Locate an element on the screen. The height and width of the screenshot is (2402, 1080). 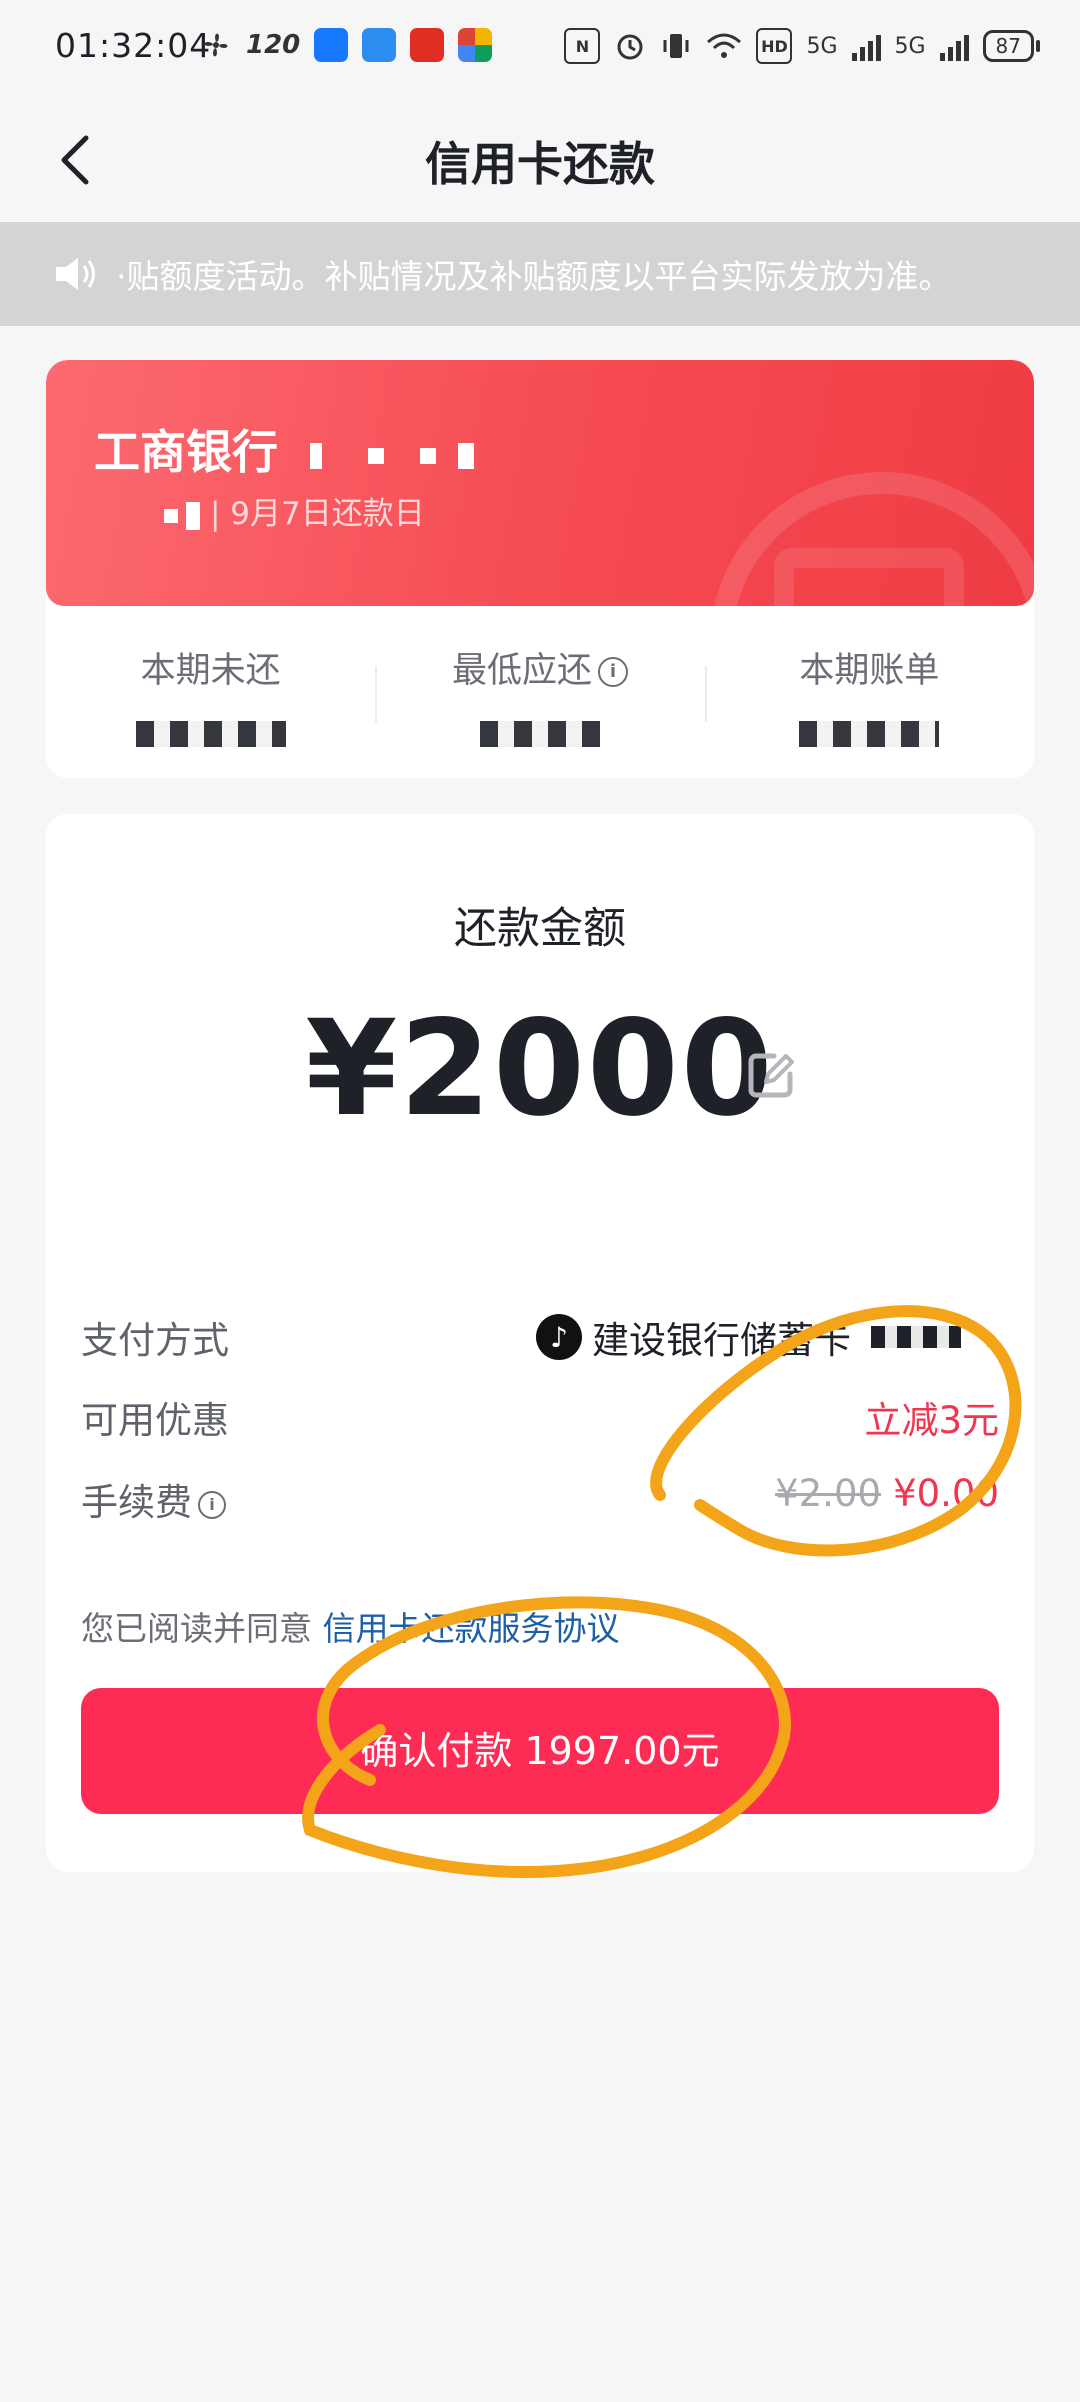
agreement-link: 信用卡还款服务协议 is located at coordinates (471, 1628).